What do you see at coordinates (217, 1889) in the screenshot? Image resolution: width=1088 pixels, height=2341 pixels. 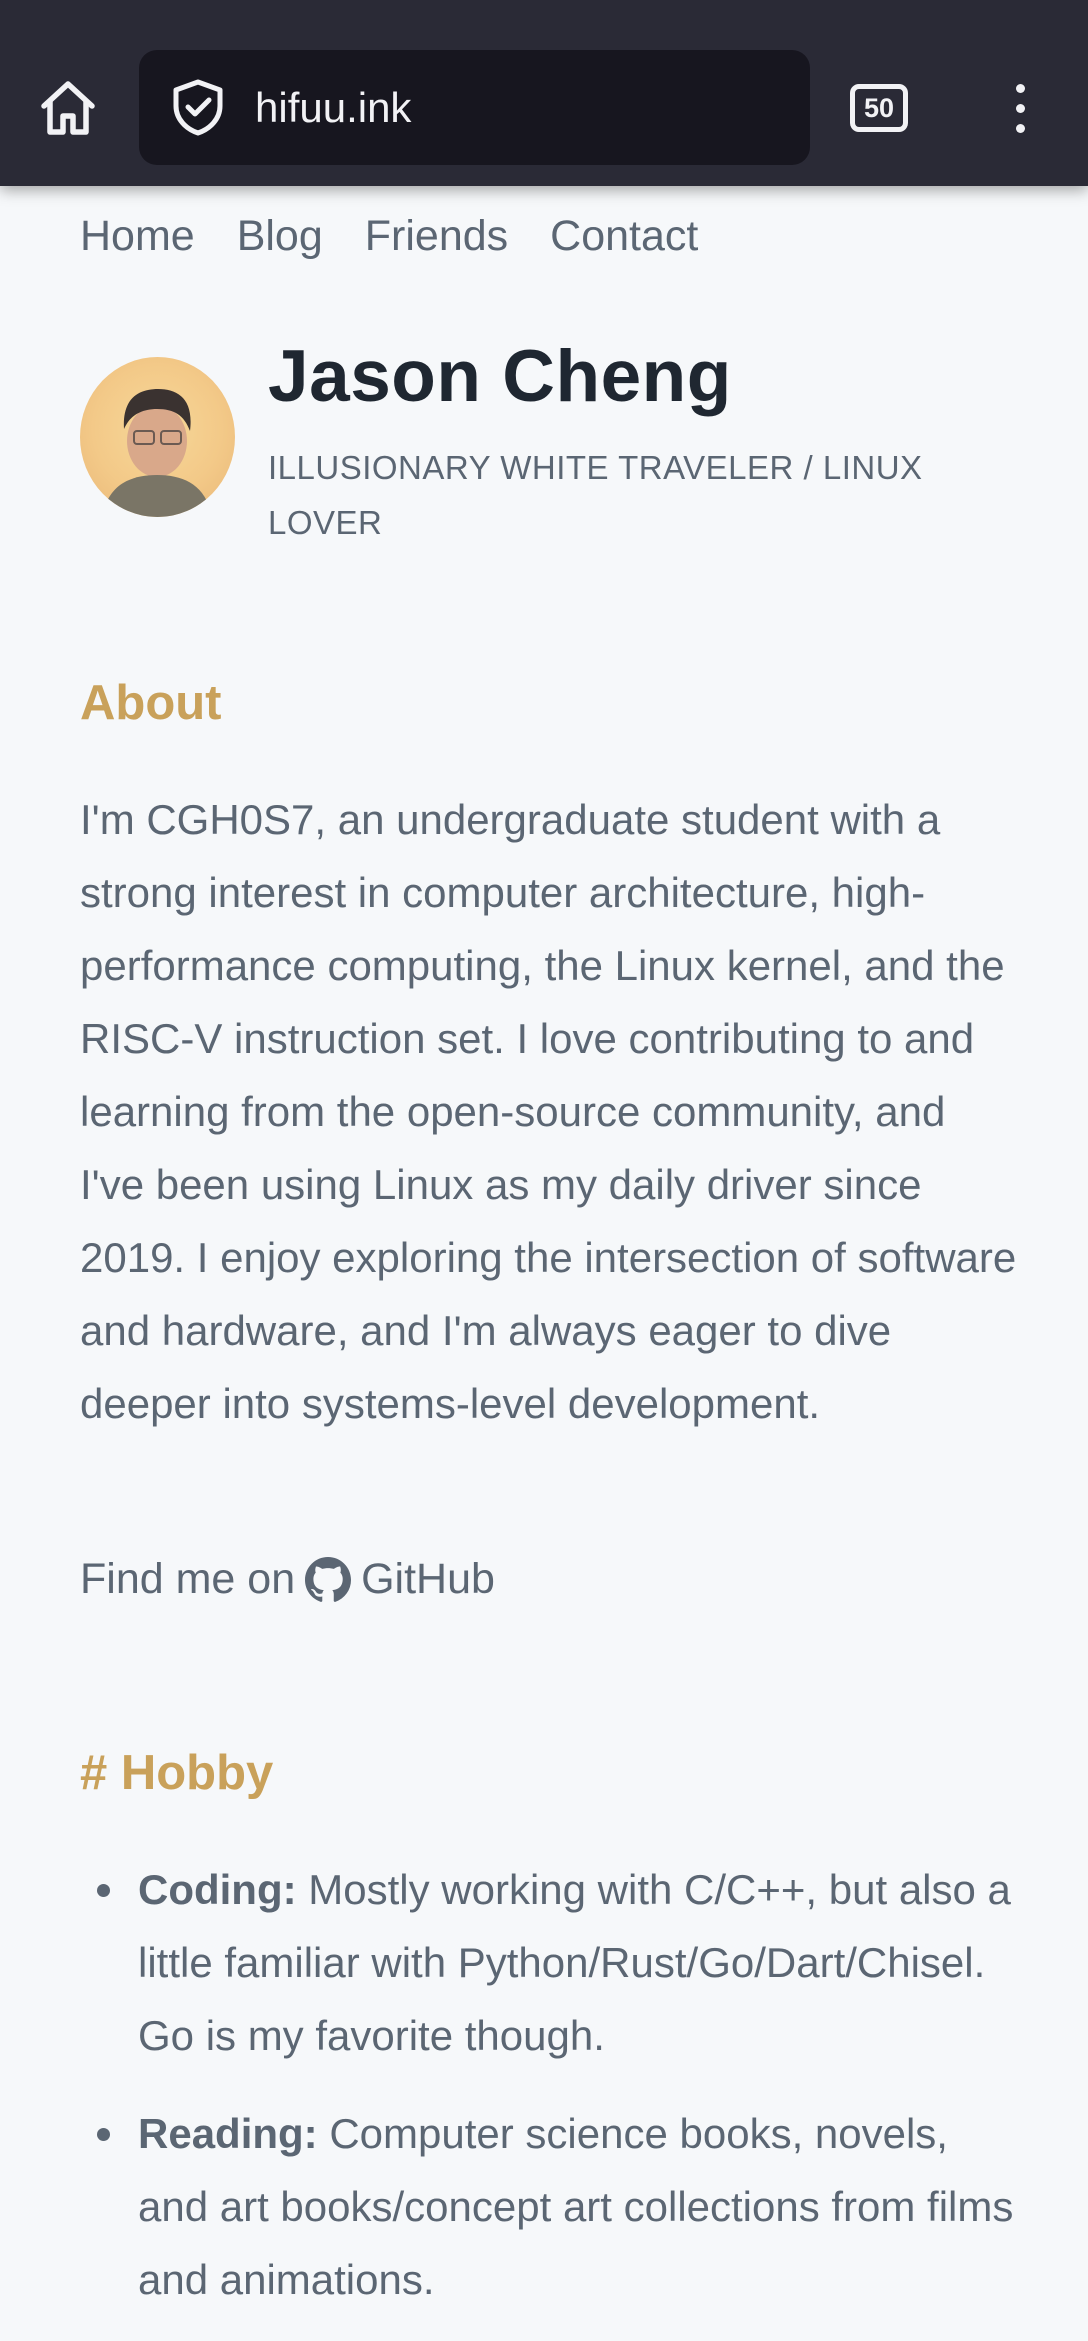 I see `hobby-label: Coding:` at bounding box center [217, 1889].